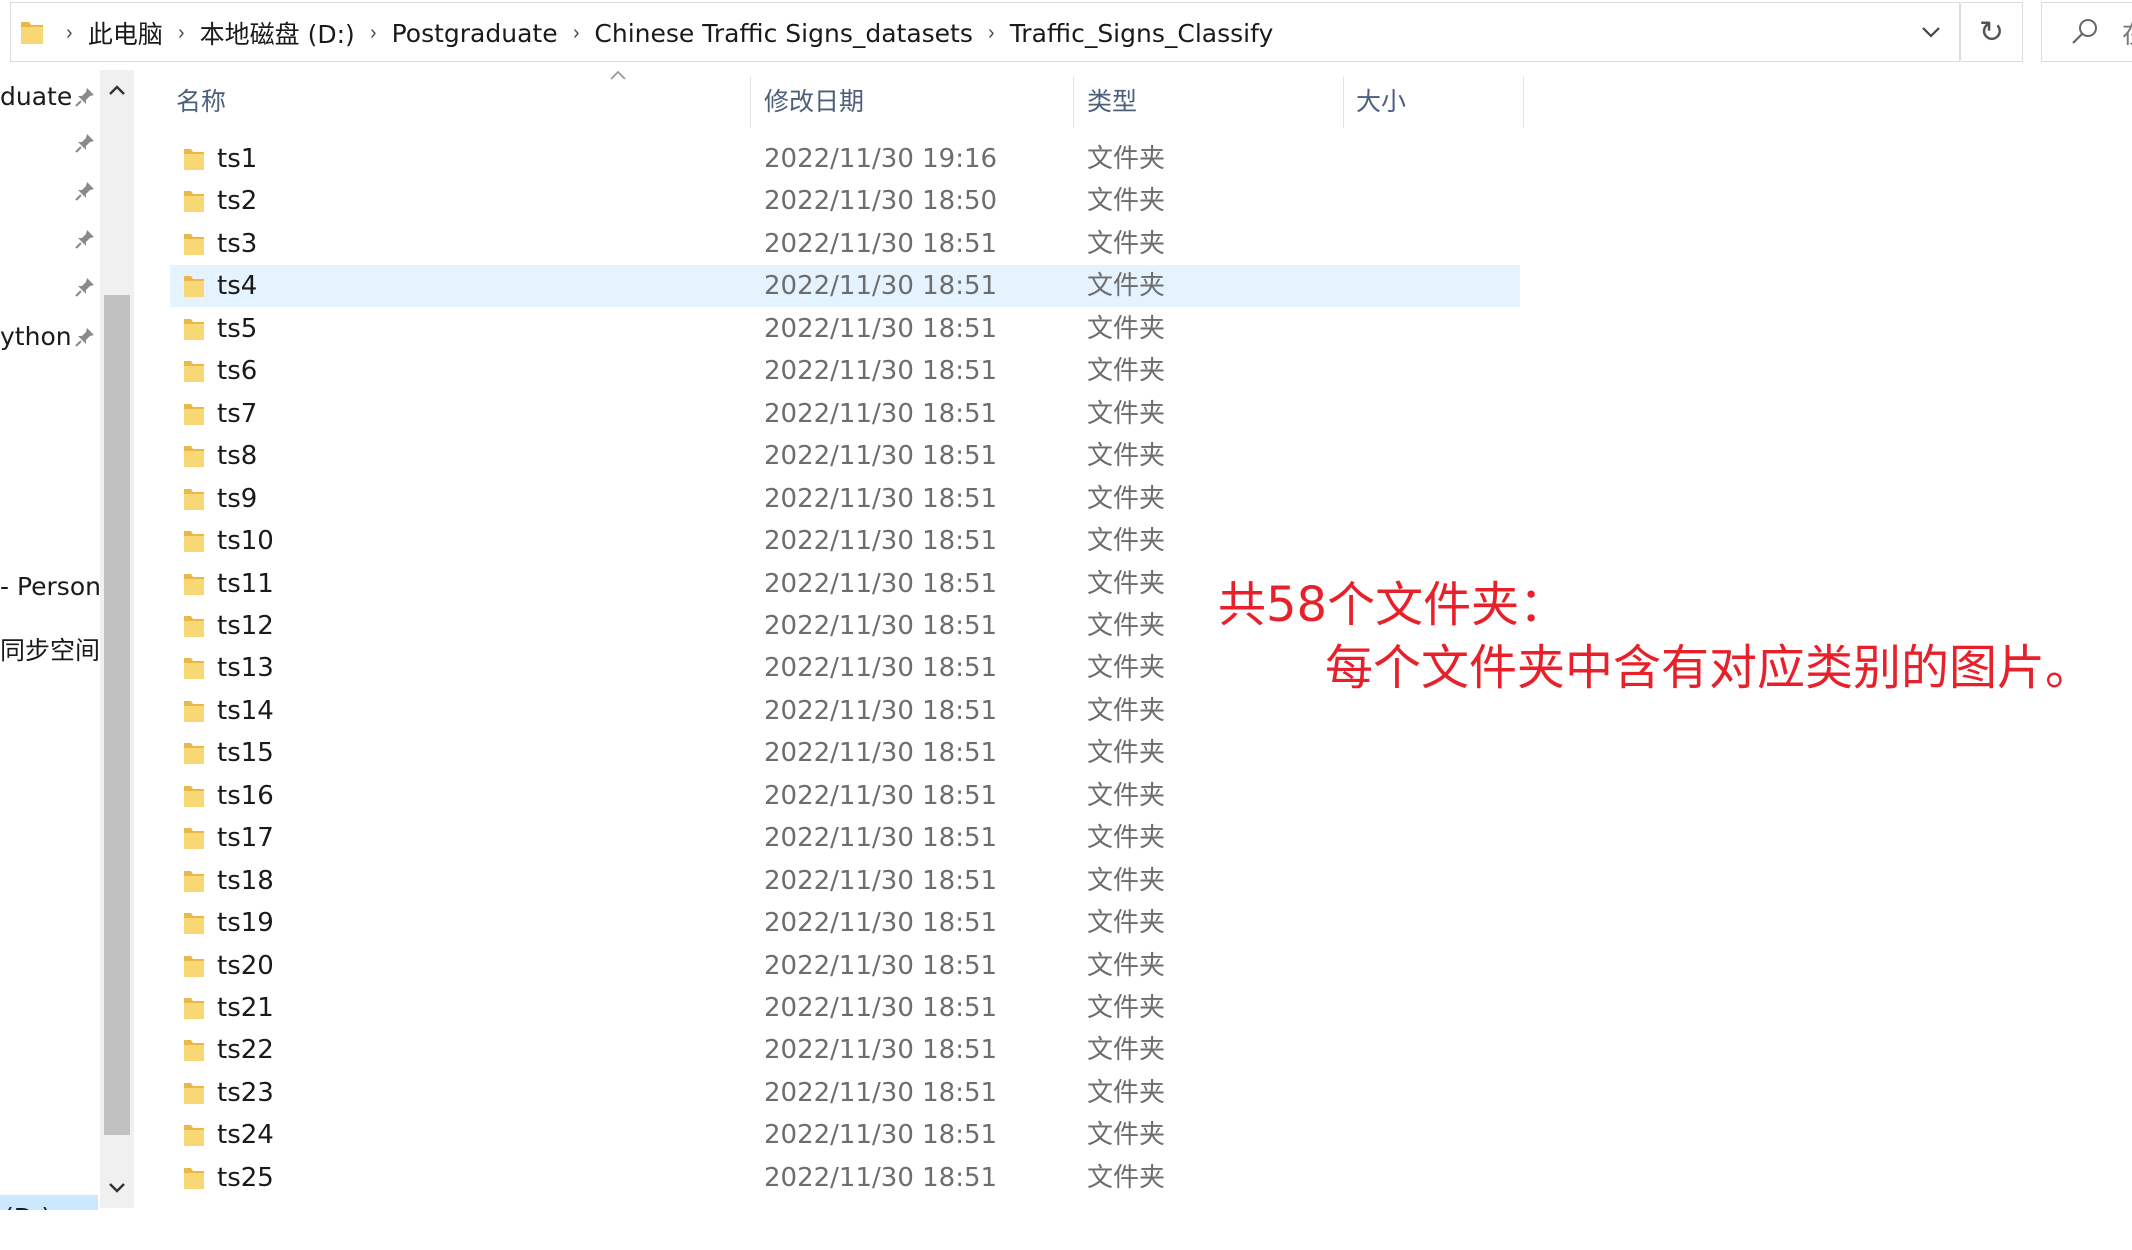 Image resolution: width=2132 pixels, height=1250 pixels. Describe the element at coordinates (237, 329) in the screenshot. I see `file-name: ts5` at that location.